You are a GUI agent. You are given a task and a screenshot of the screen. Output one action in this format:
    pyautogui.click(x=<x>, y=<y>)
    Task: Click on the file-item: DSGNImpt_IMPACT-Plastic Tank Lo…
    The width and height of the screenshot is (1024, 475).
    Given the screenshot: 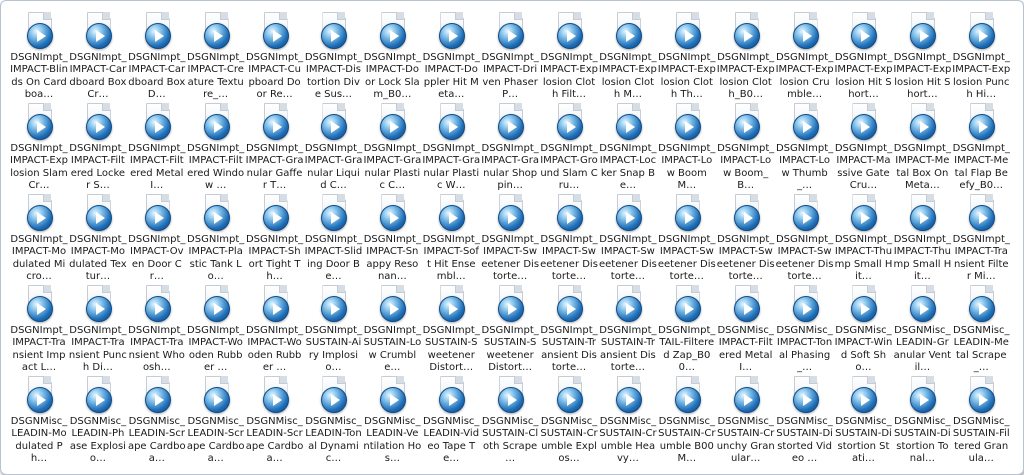 What is the action you would take?
    pyautogui.click(x=216, y=238)
    